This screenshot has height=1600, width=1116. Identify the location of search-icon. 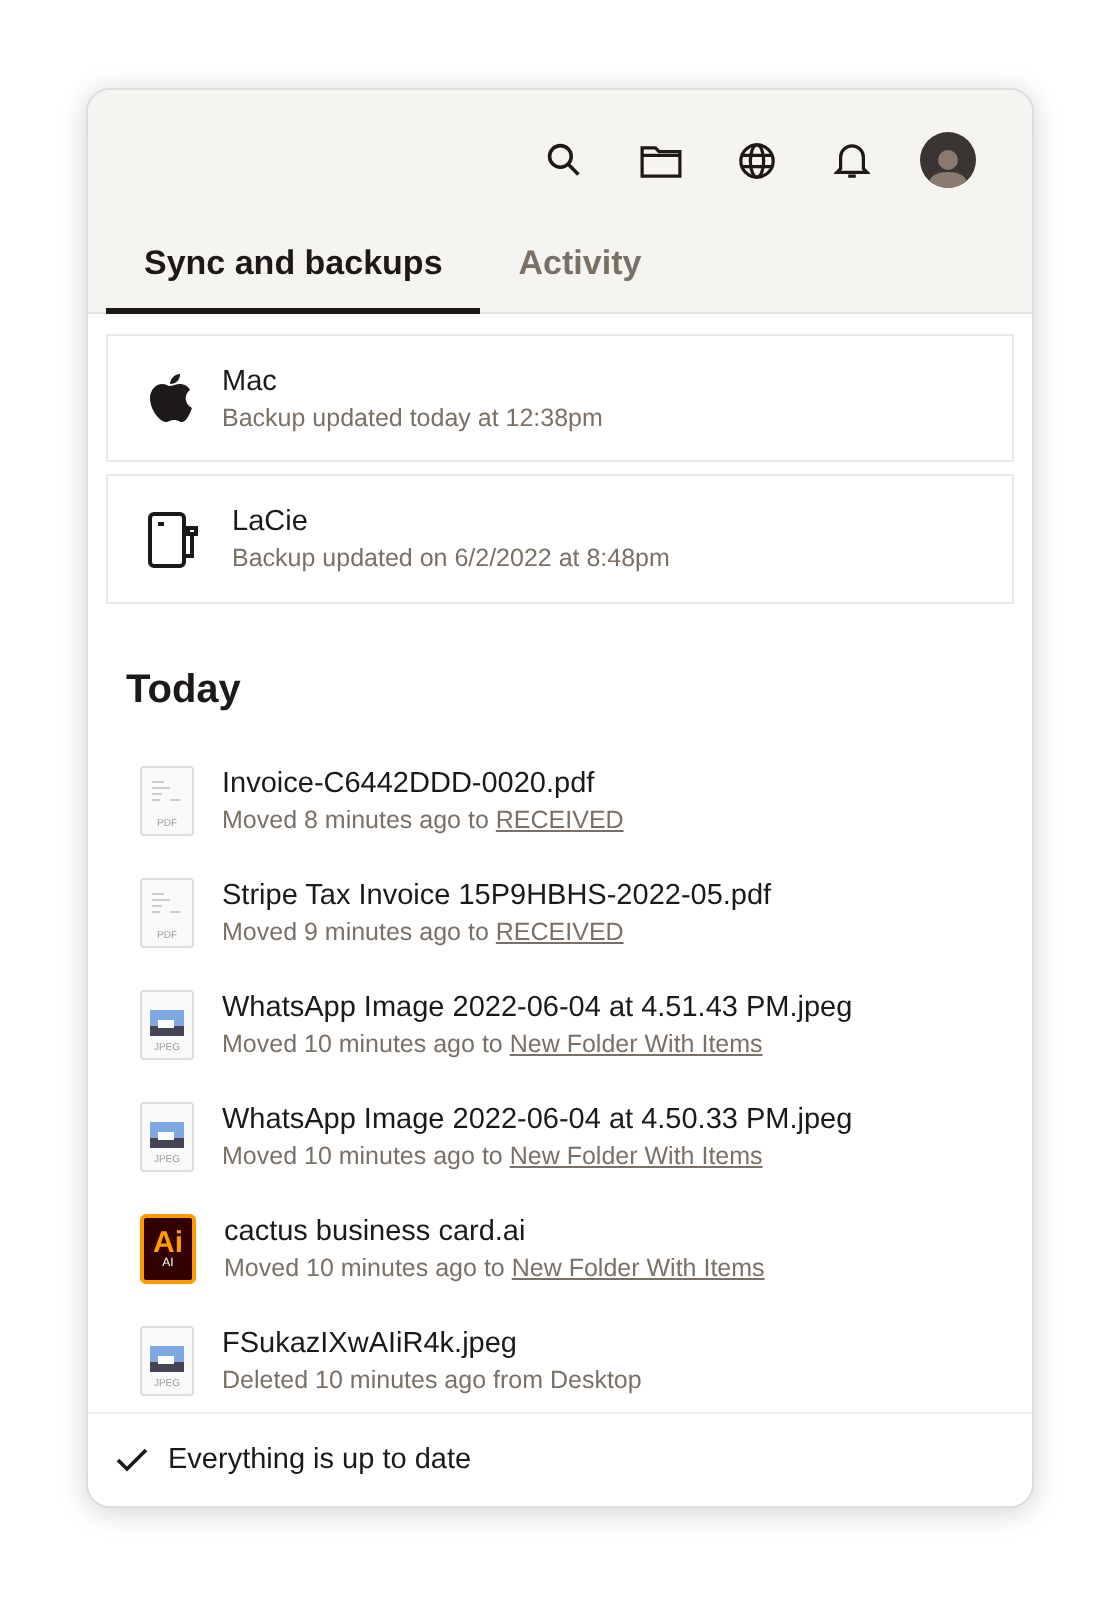
(564, 160).